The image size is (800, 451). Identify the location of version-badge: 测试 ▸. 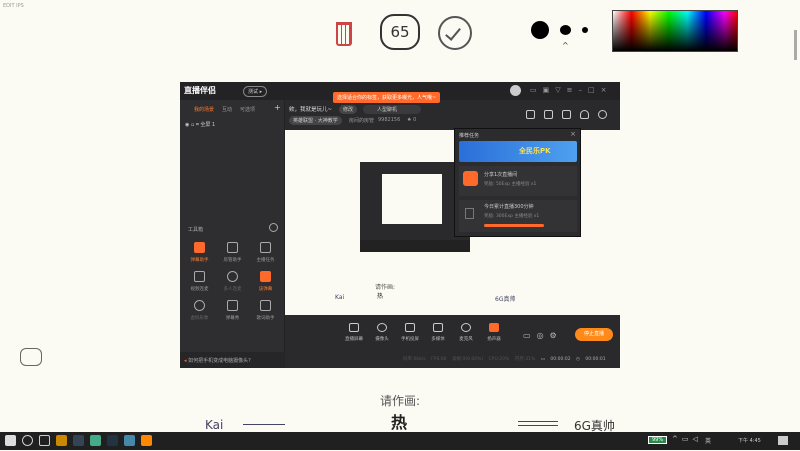
(255, 91).